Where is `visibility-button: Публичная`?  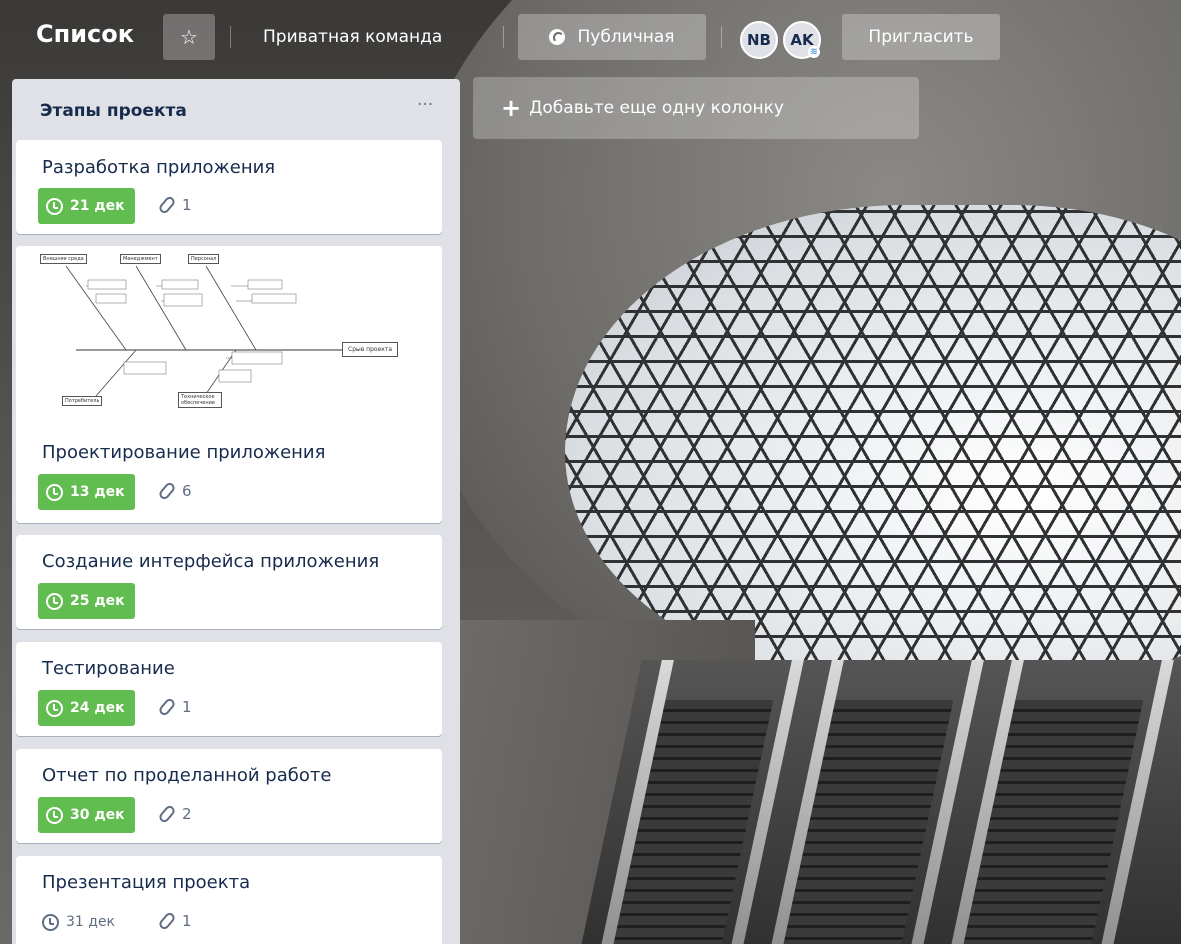
visibility-button: Публичная is located at coordinates (612, 37).